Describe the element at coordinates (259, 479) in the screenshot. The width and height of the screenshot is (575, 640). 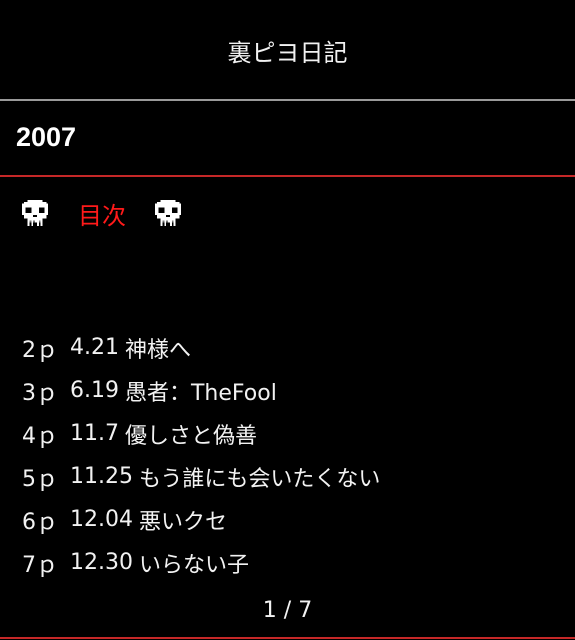
I see `entry-title: もう誰にも会いたくない` at that location.